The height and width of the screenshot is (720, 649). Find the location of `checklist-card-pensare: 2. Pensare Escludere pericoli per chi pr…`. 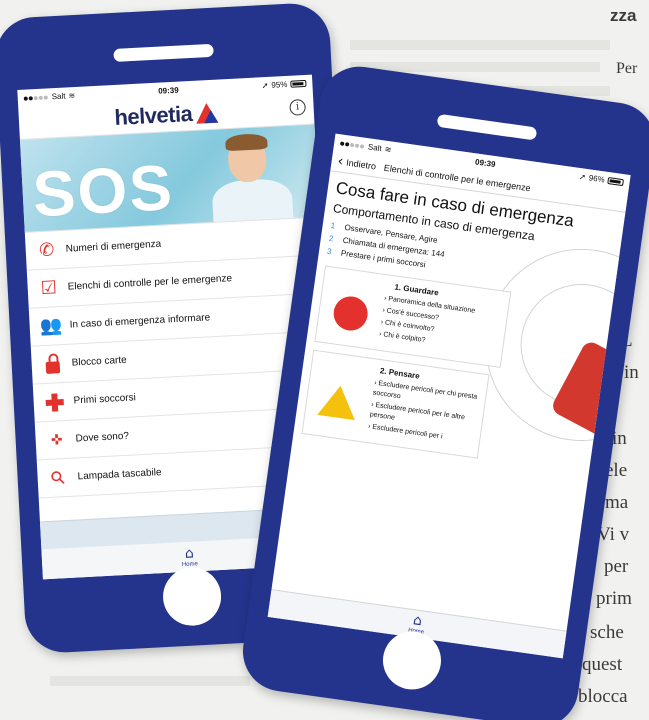

checklist-card-pensare: 2. Pensare Escludere pericoli per chi pr… is located at coordinates (395, 404).